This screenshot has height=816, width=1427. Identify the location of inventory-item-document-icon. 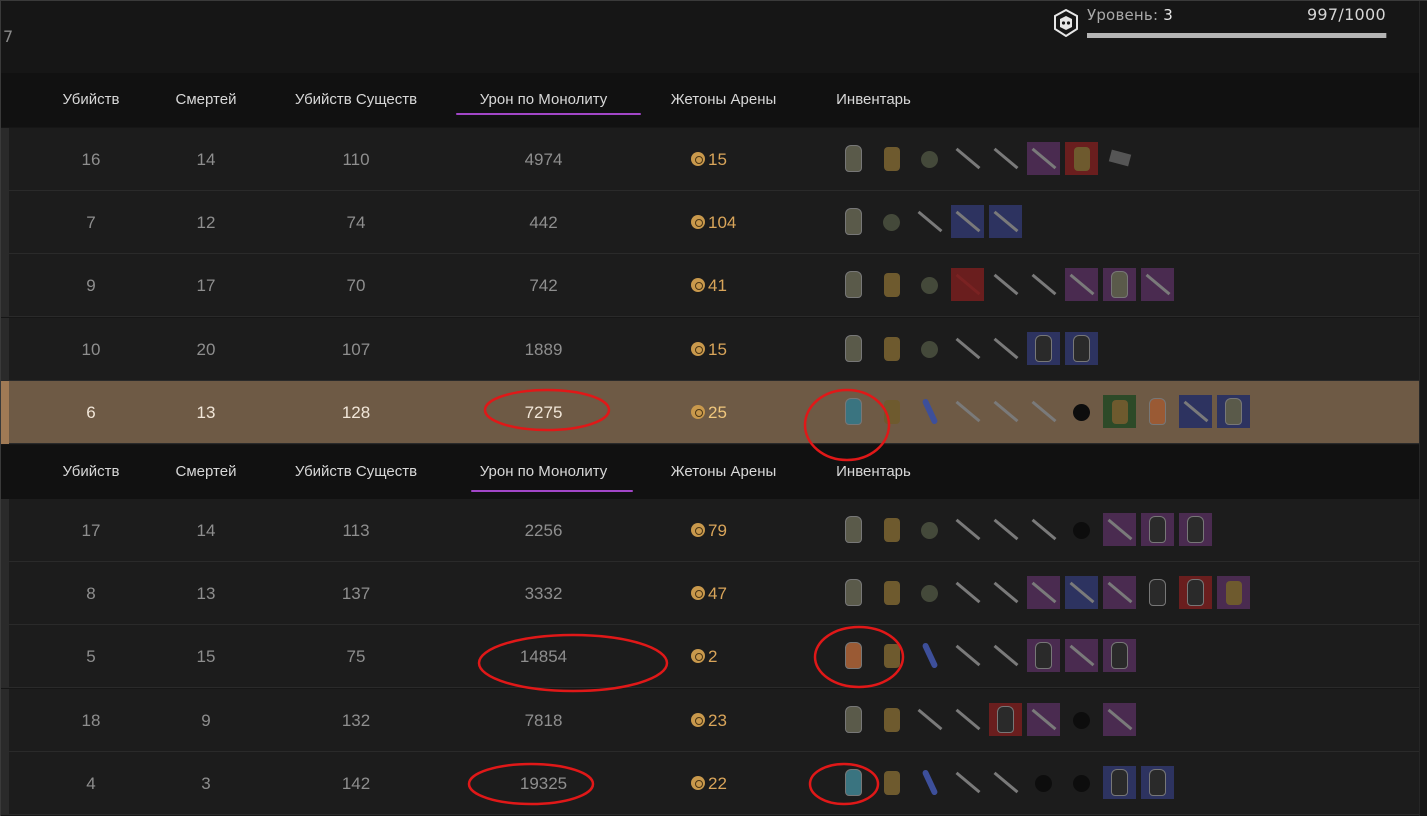
(1119, 158).